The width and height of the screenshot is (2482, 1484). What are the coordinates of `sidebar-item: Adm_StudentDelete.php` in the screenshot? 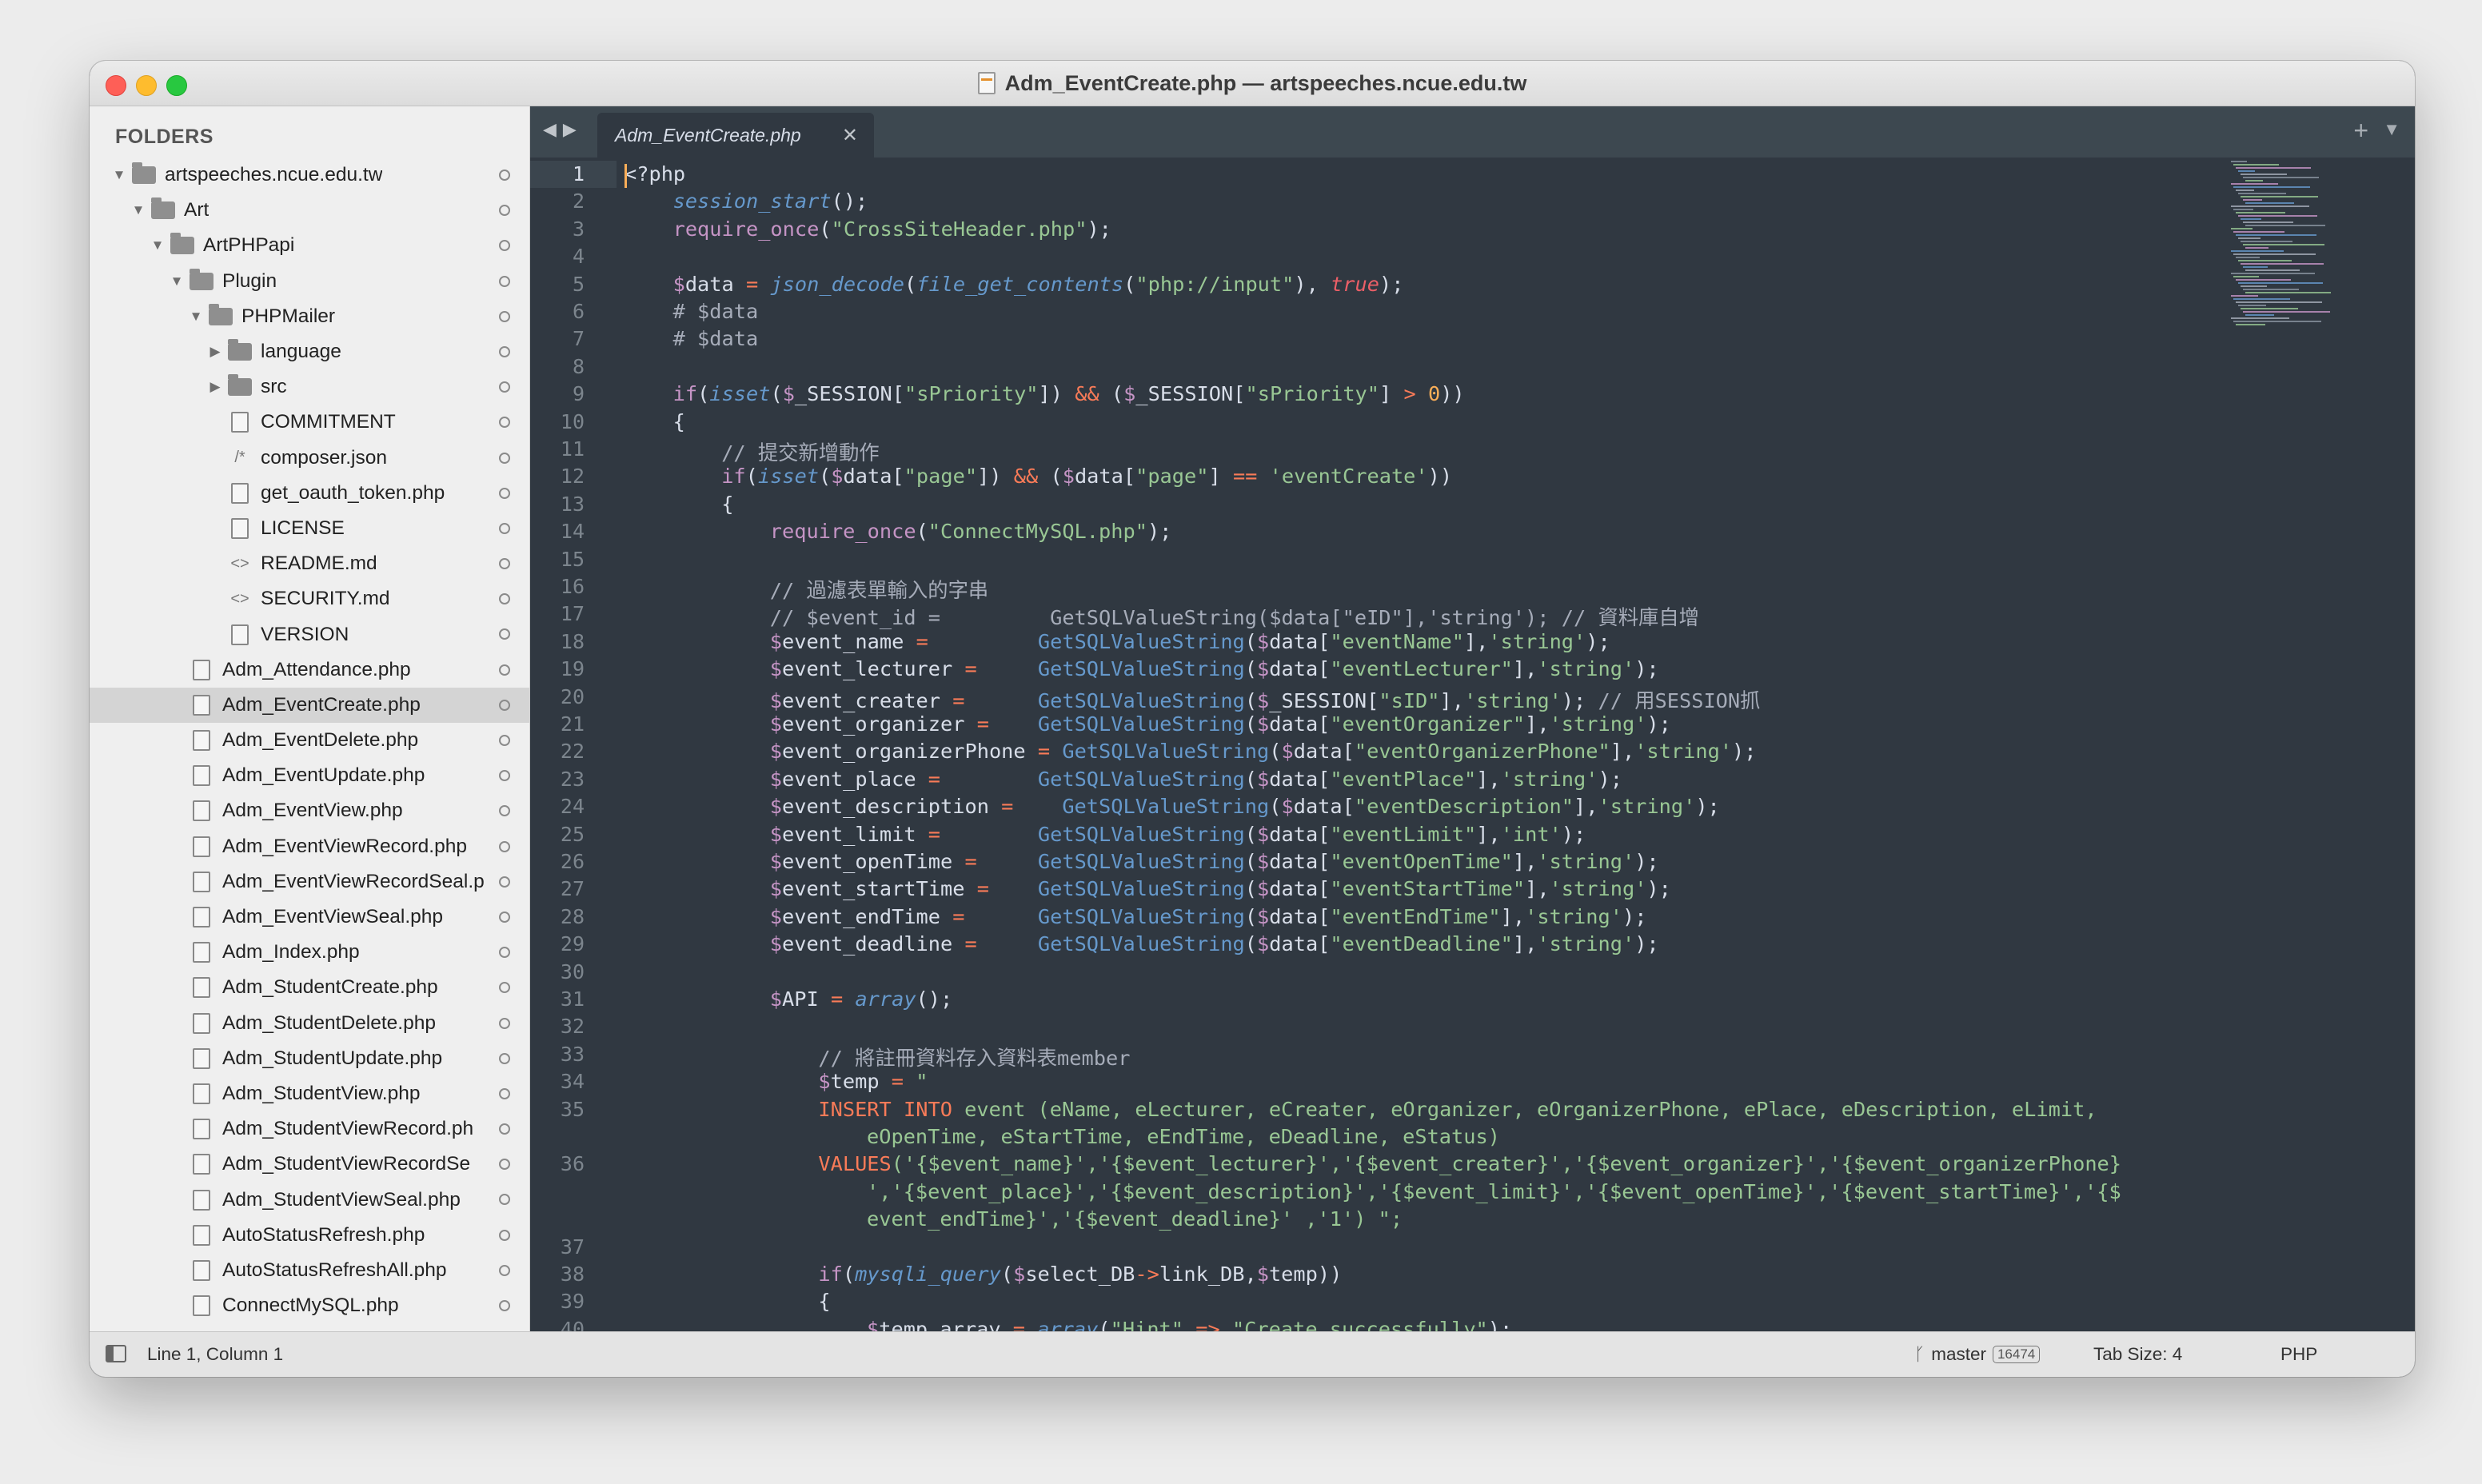 It's located at (309, 1023).